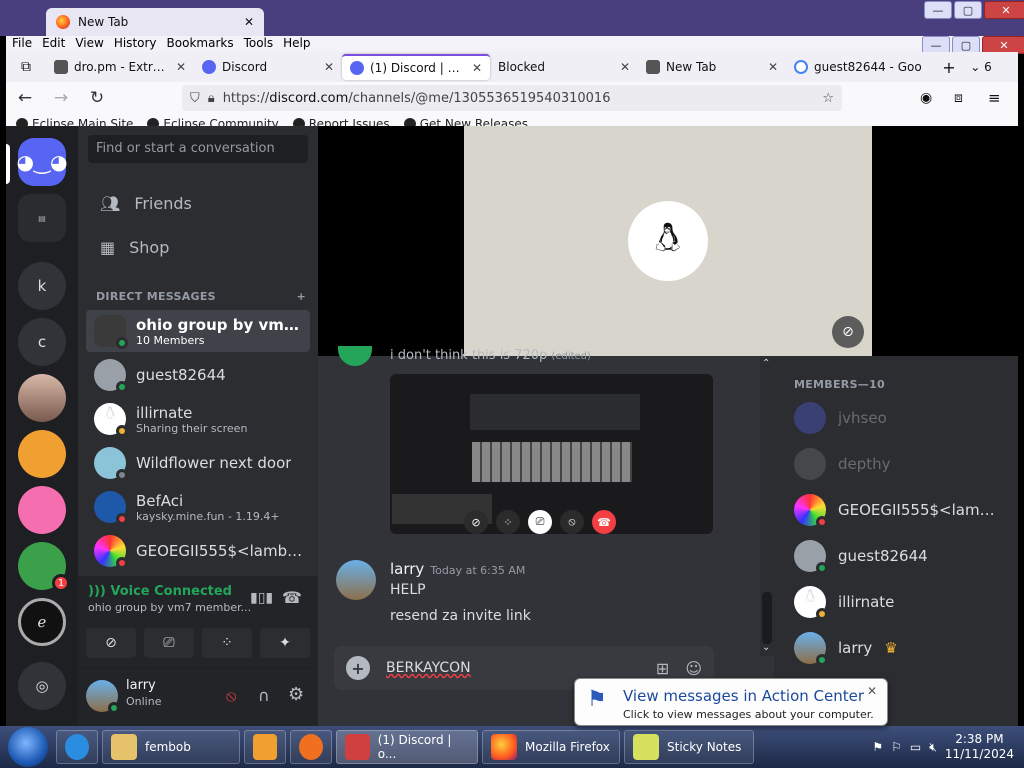 This screenshot has width=1024, height=768. Describe the element at coordinates (981, 67) in the screenshot. I see `tab-count: ⌄ 6` at that location.